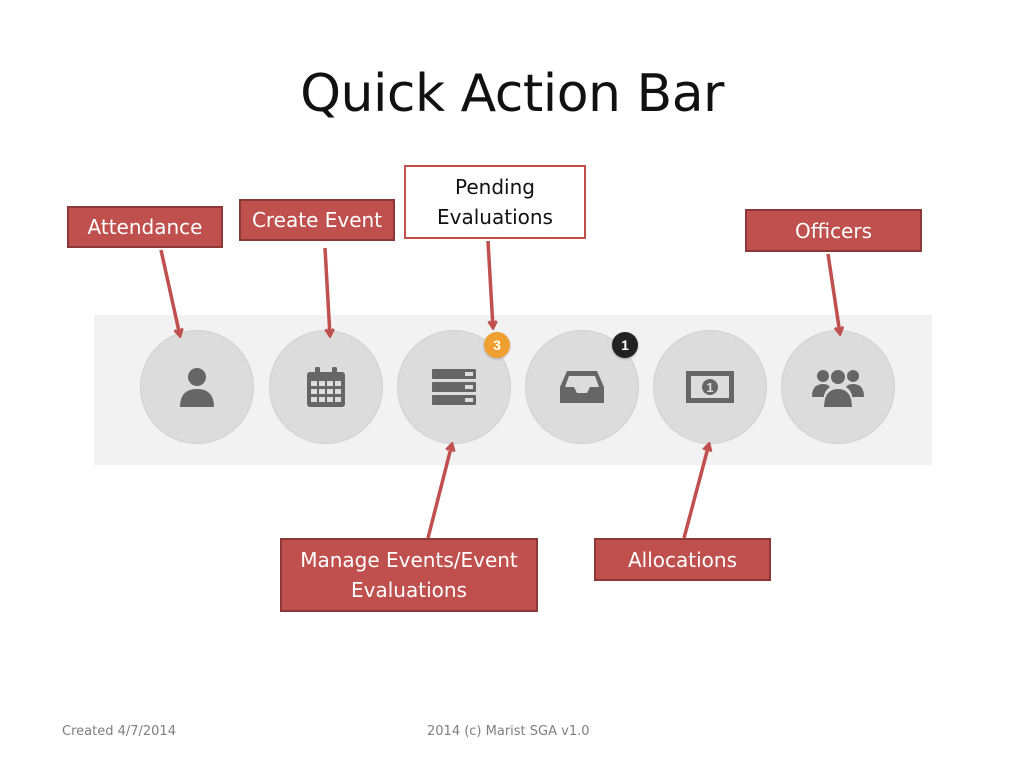 Image resolution: width=1024 pixels, height=768 pixels. I want to click on pending-evaluations-callout: Pending Evaluations, so click(495, 202).